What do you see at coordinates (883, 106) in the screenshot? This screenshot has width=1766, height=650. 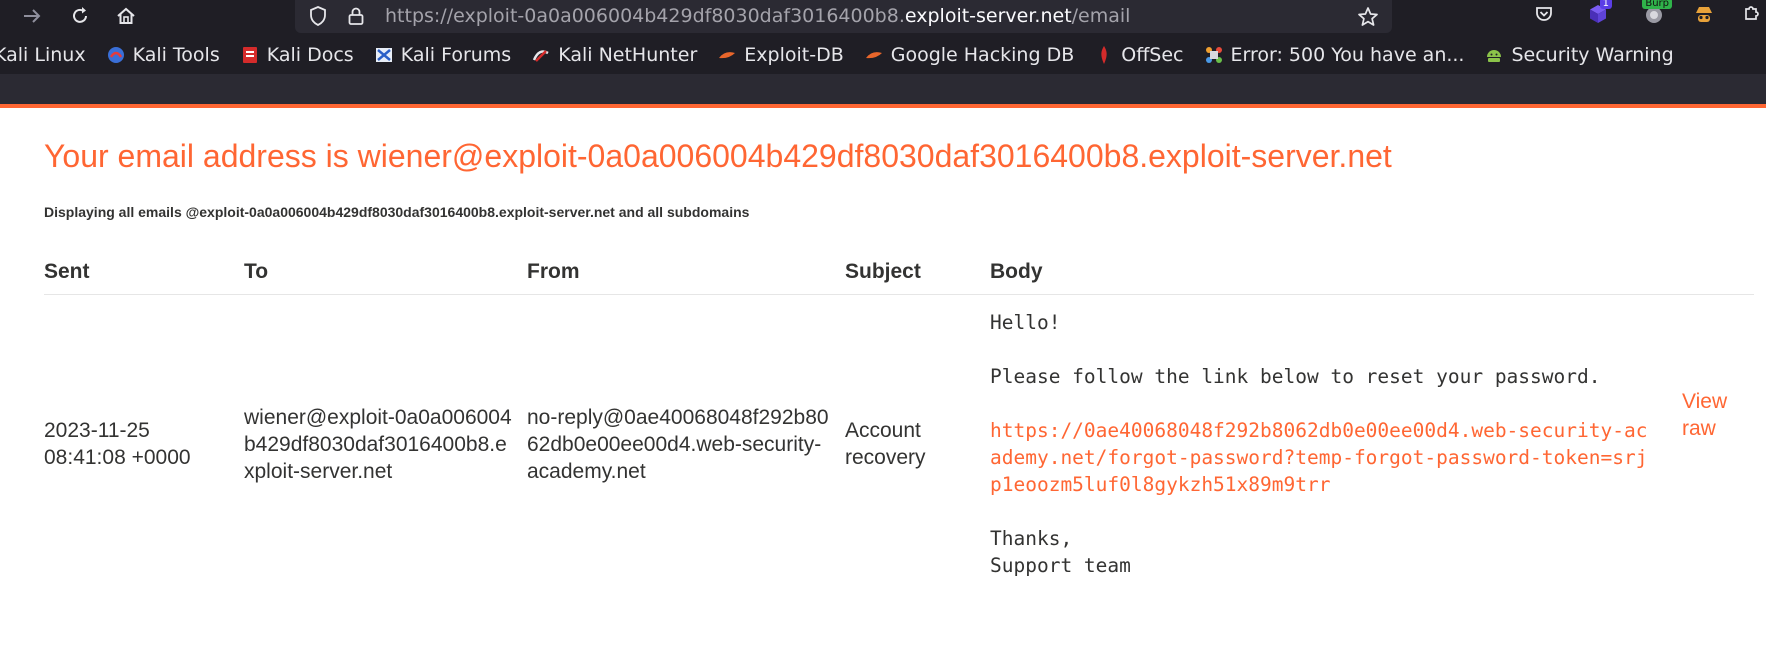 I see `header-accent-line` at bounding box center [883, 106].